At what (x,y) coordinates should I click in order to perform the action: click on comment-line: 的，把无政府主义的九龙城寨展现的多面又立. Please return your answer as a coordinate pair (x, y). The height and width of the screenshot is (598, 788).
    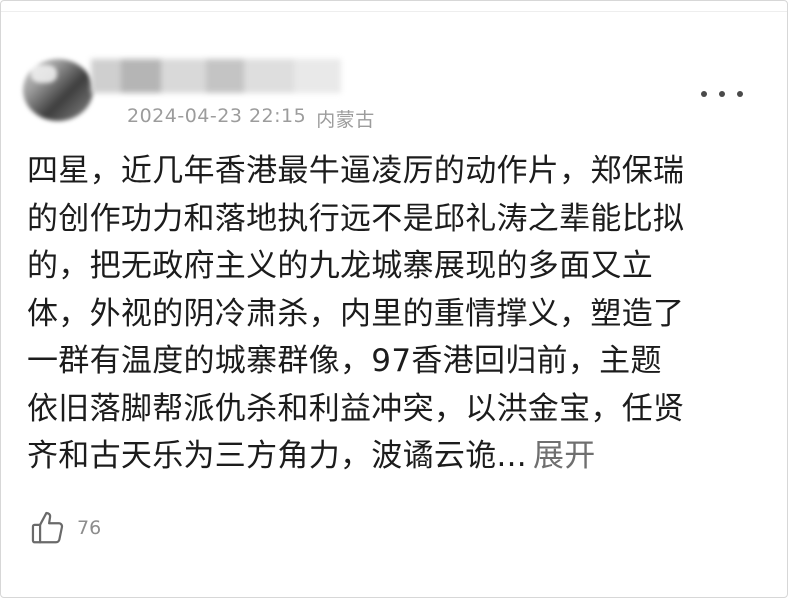
    Looking at the image, I should click on (340, 266).